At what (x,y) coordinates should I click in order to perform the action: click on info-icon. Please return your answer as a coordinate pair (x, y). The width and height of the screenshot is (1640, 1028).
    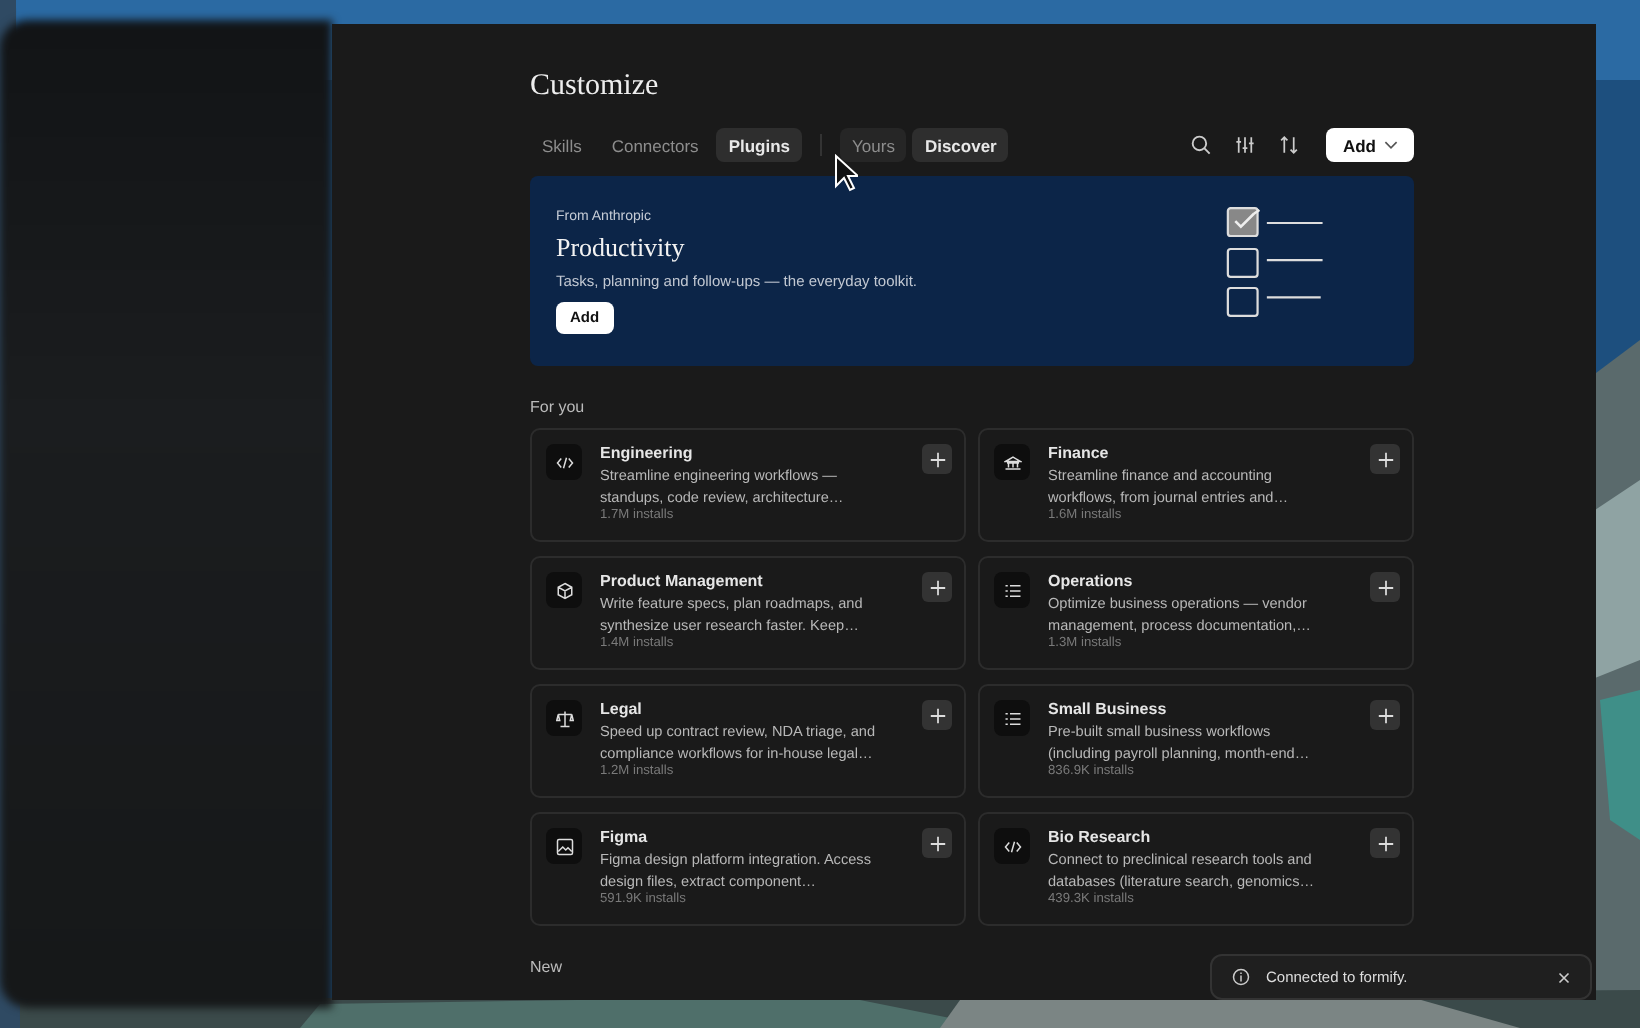
    Looking at the image, I should click on (1241, 977).